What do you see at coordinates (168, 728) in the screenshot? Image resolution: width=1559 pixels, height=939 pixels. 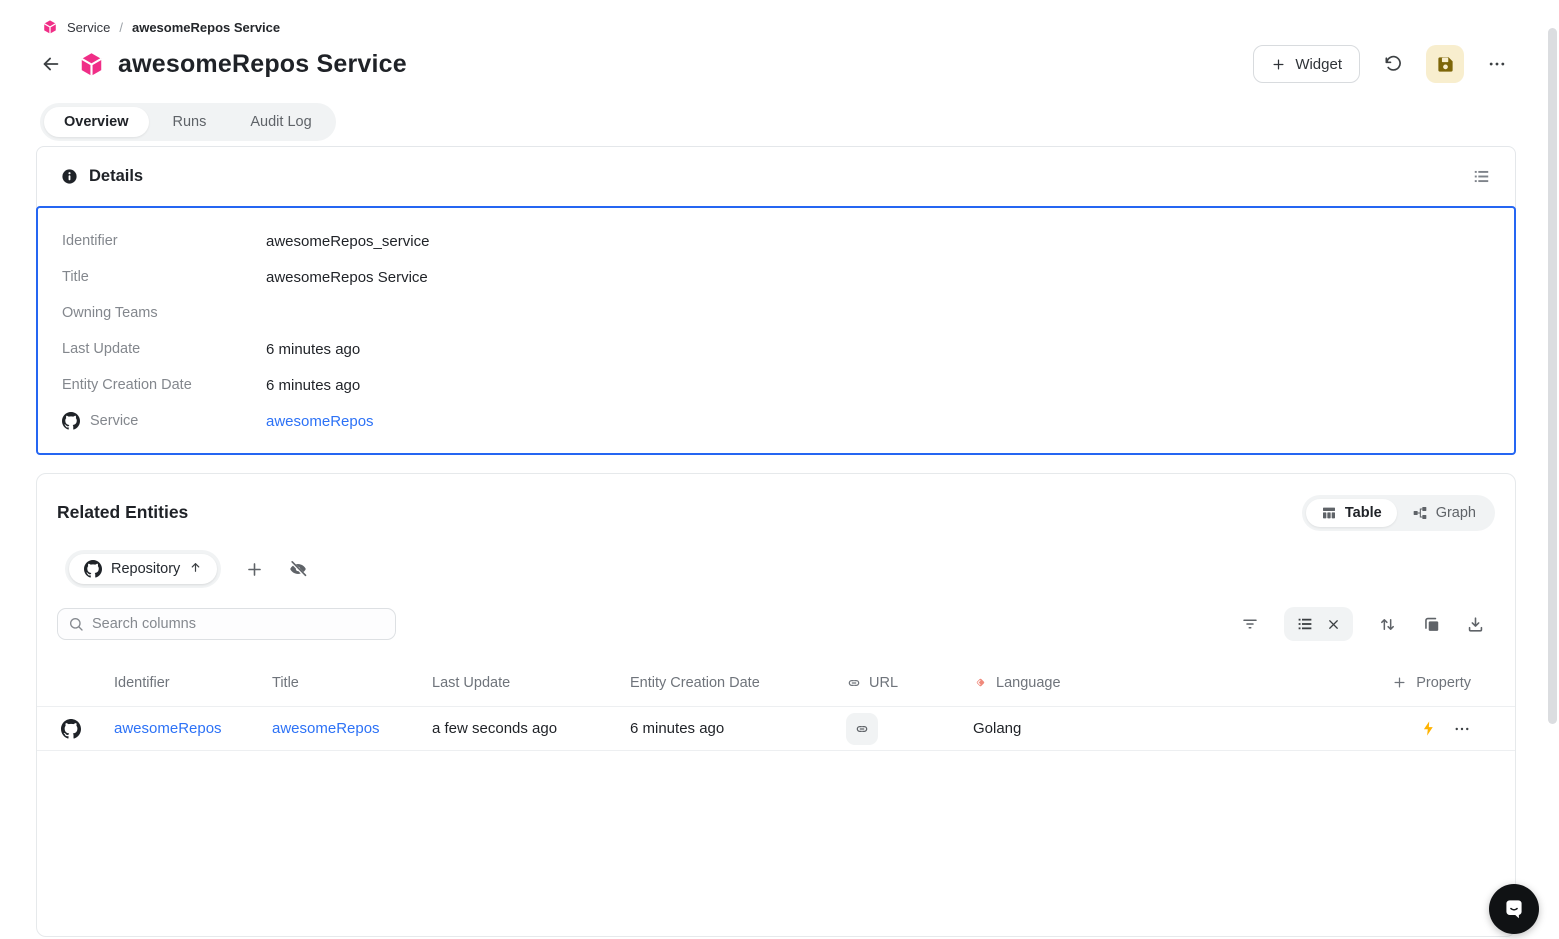 I see `row-identifier-link: awesomeRepos` at bounding box center [168, 728].